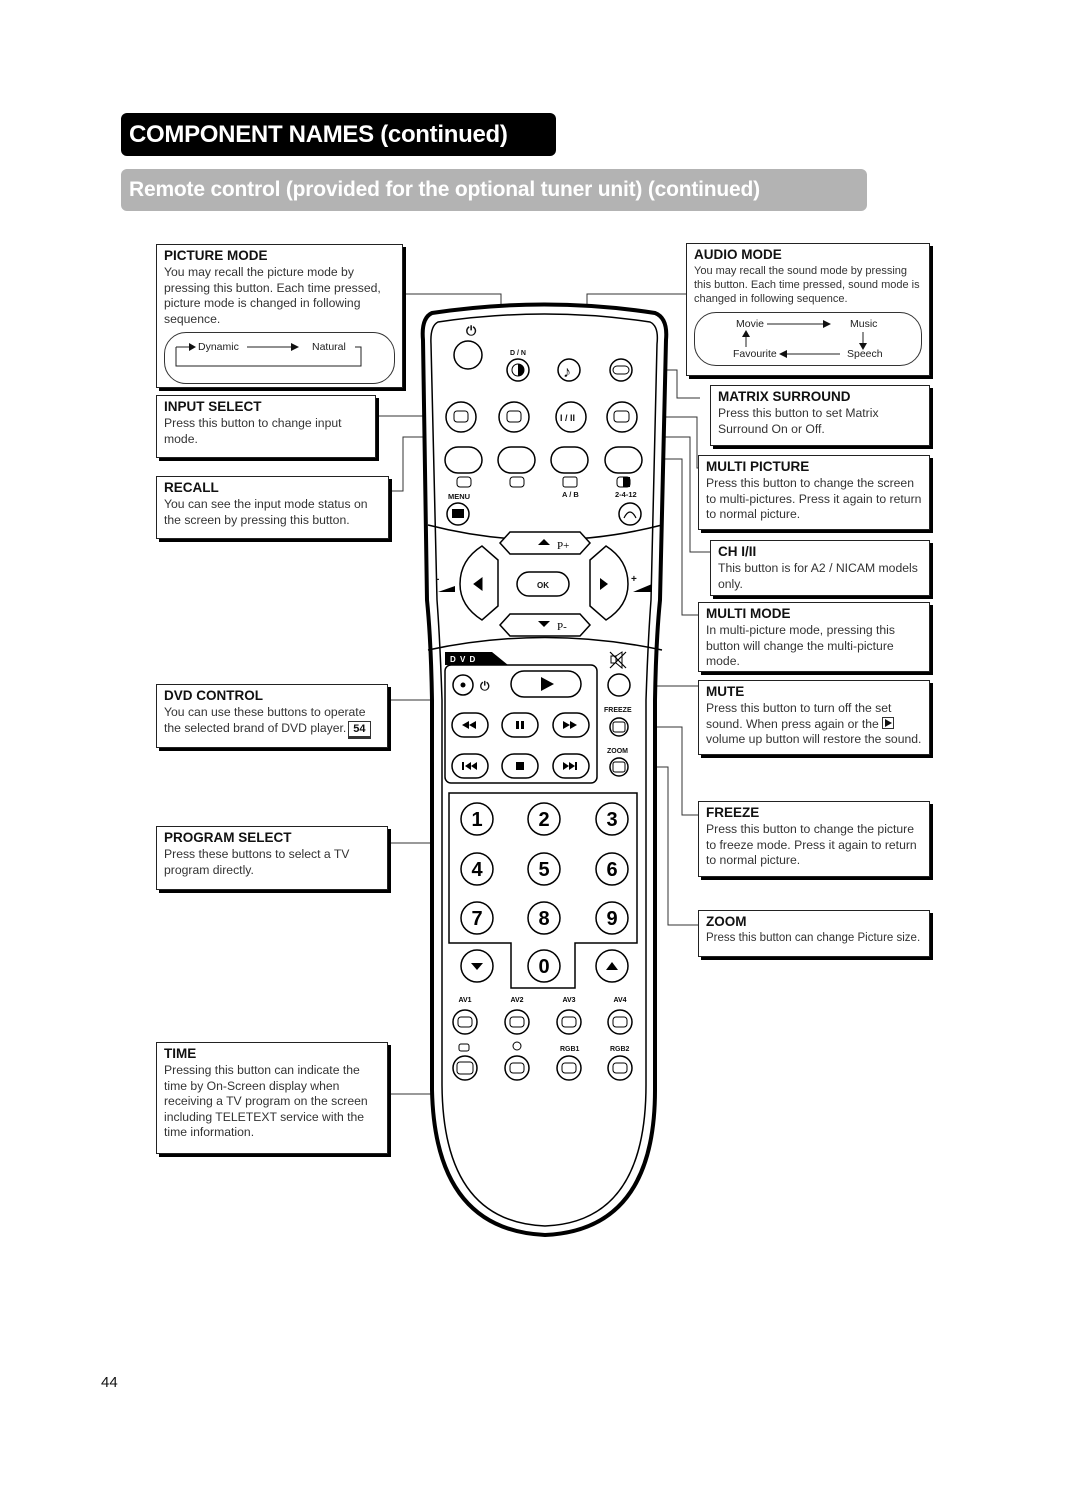 This screenshot has width=1080, height=1485. What do you see at coordinates (253, 431) in the screenshot?
I see `callout-text: Press this button to change input mode.` at bounding box center [253, 431].